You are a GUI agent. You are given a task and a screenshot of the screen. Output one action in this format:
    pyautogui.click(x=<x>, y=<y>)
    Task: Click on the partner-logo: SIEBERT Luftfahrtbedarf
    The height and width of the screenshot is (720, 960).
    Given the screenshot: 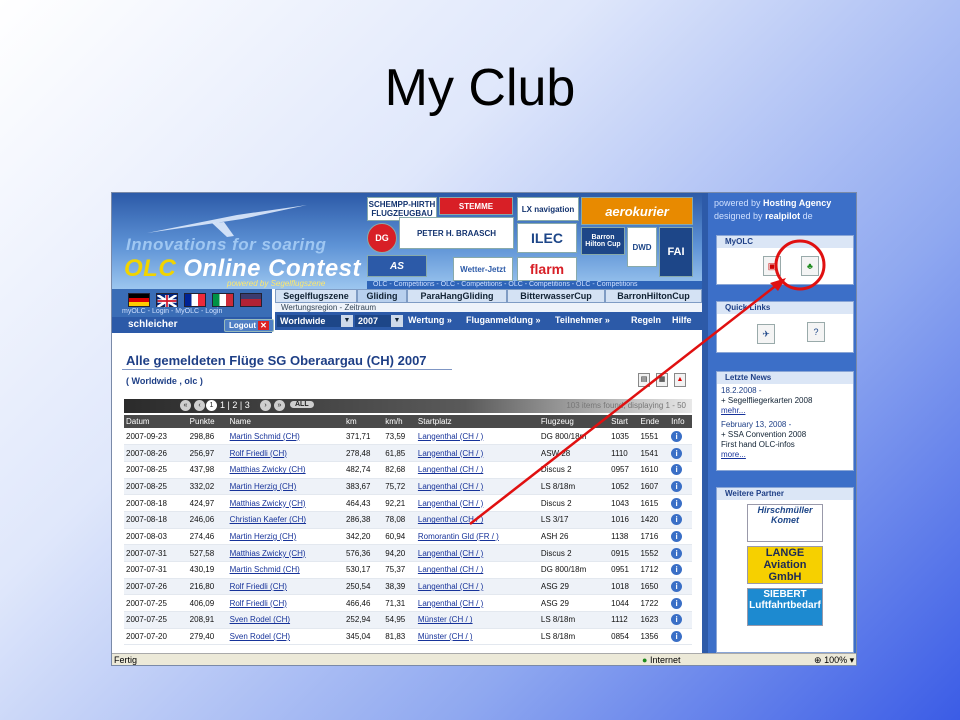 What is the action you would take?
    pyautogui.click(x=785, y=607)
    